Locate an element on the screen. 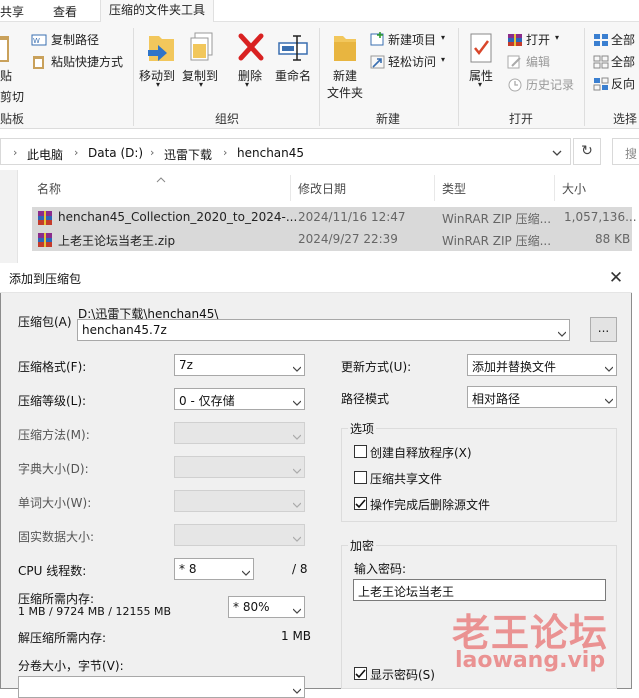  word-size-label: 单词大小(W): is located at coordinates (55, 503).